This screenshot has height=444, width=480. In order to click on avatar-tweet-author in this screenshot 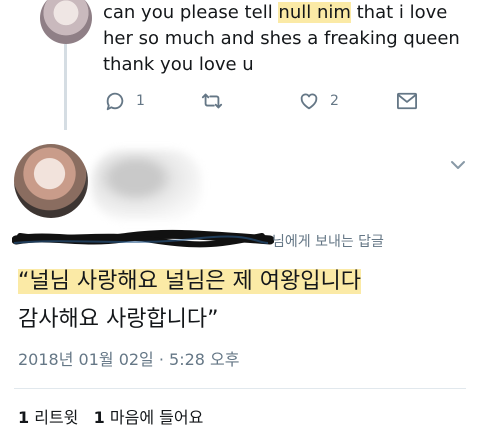, I will do `click(51, 181)`.